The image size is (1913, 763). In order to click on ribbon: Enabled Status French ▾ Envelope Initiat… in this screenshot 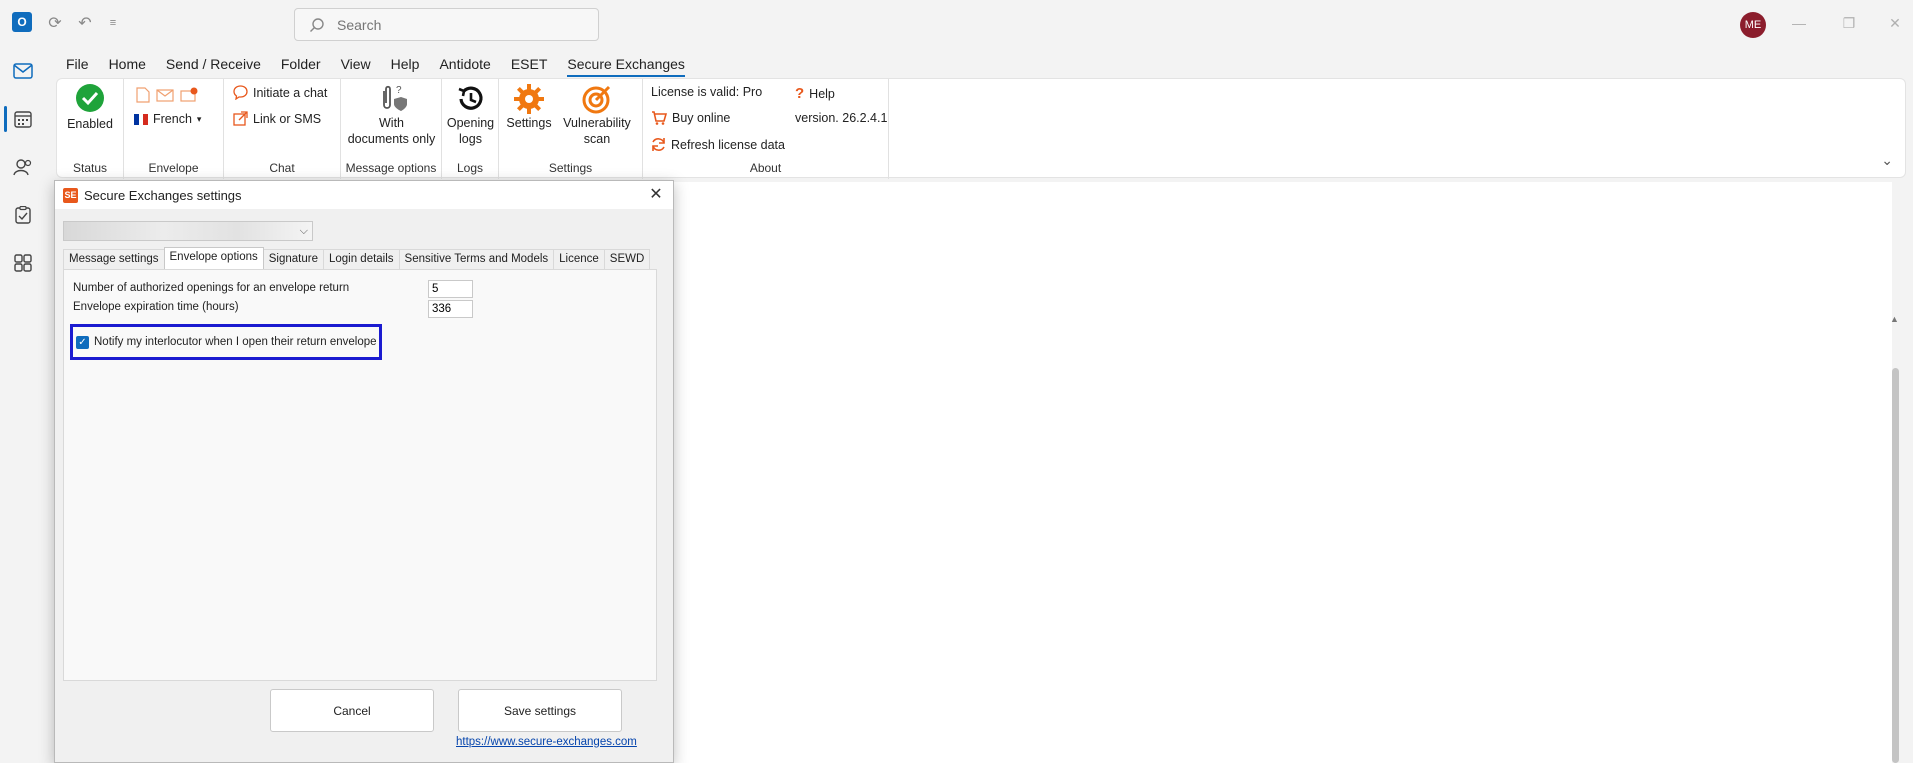, I will do `click(981, 128)`.